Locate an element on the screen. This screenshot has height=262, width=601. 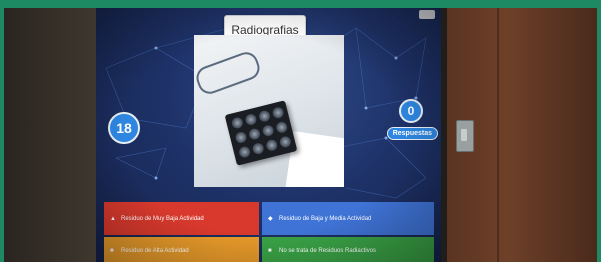
glasses-shape is located at coordinates (228, 73).